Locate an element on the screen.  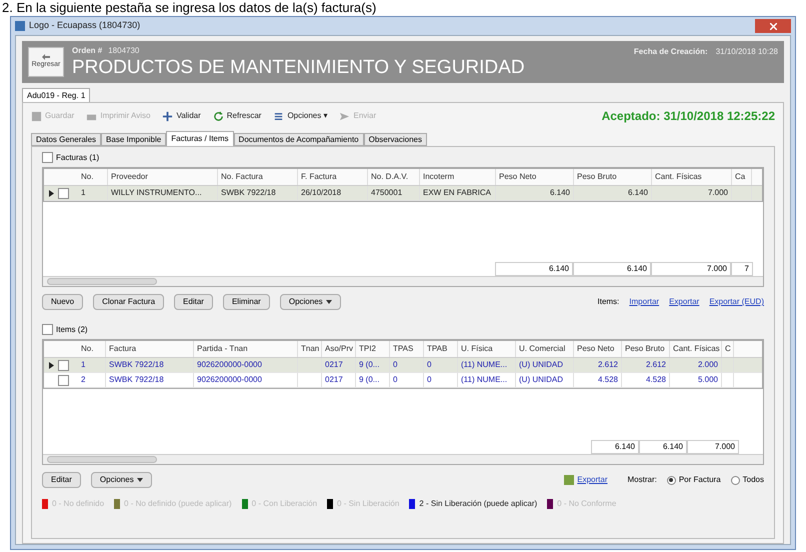
column-header: F. Factura is located at coordinates (333, 177).